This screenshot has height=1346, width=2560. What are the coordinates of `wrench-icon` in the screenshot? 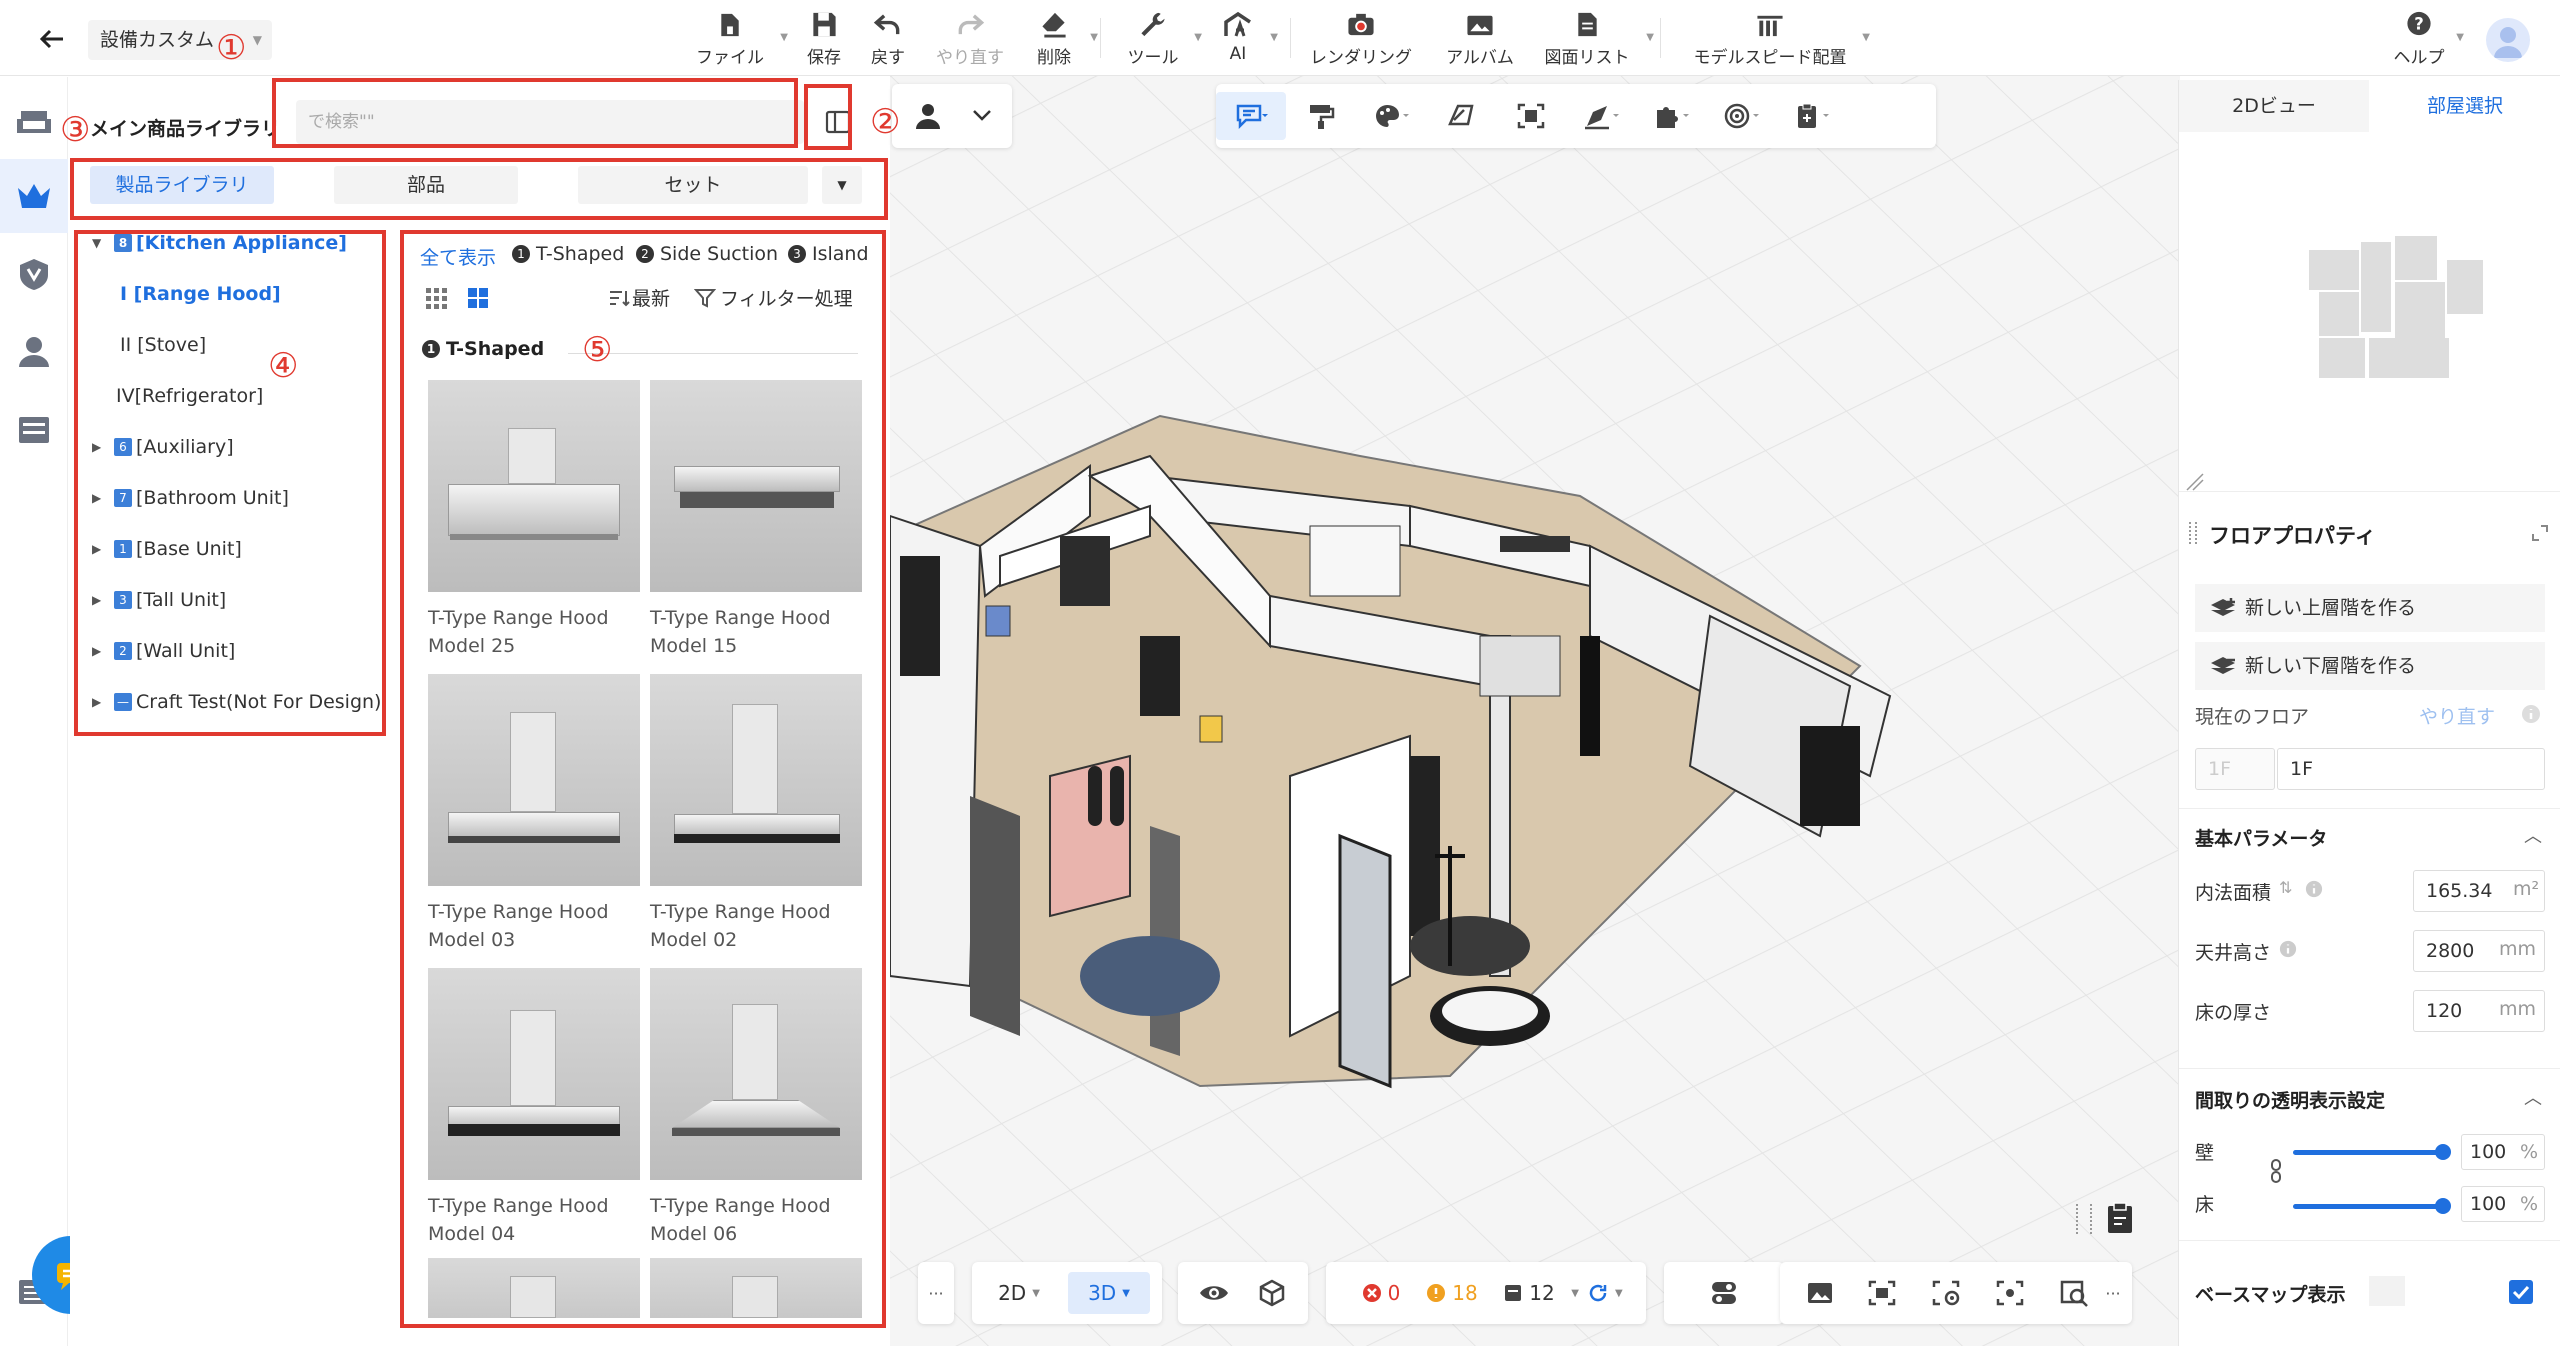 It's located at (1153, 24).